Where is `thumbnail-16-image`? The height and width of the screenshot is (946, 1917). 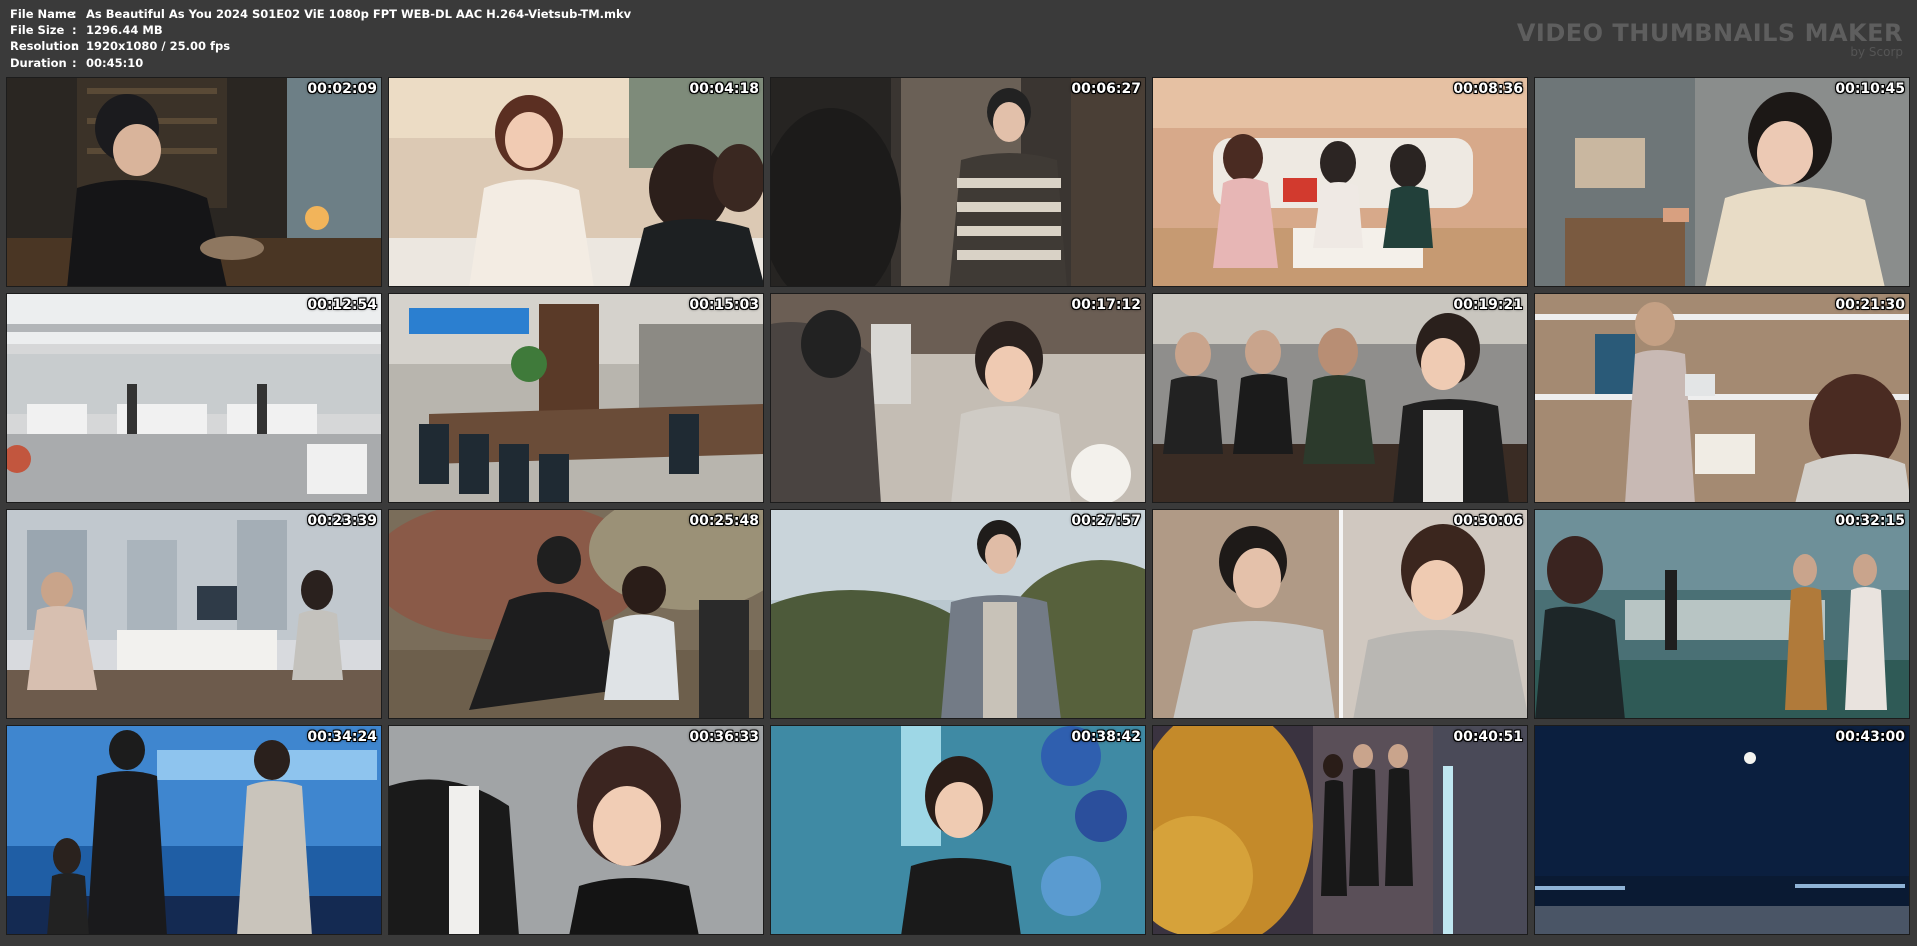 thumbnail-16-image is located at coordinates (194, 830).